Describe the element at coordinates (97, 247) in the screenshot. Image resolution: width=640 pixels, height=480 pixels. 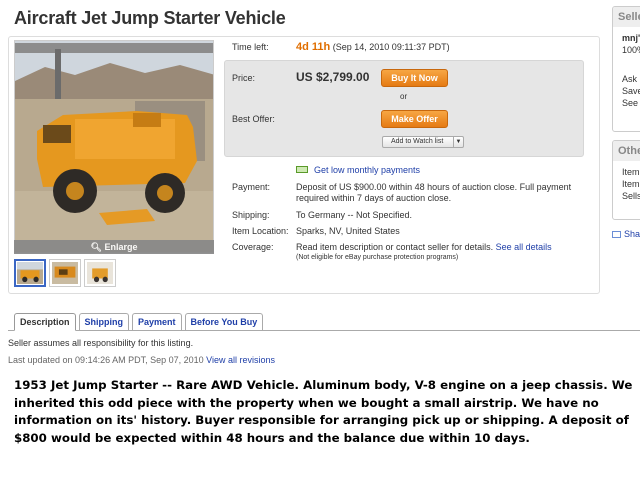
I see `zoom-icon: 🔍︎` at that location.